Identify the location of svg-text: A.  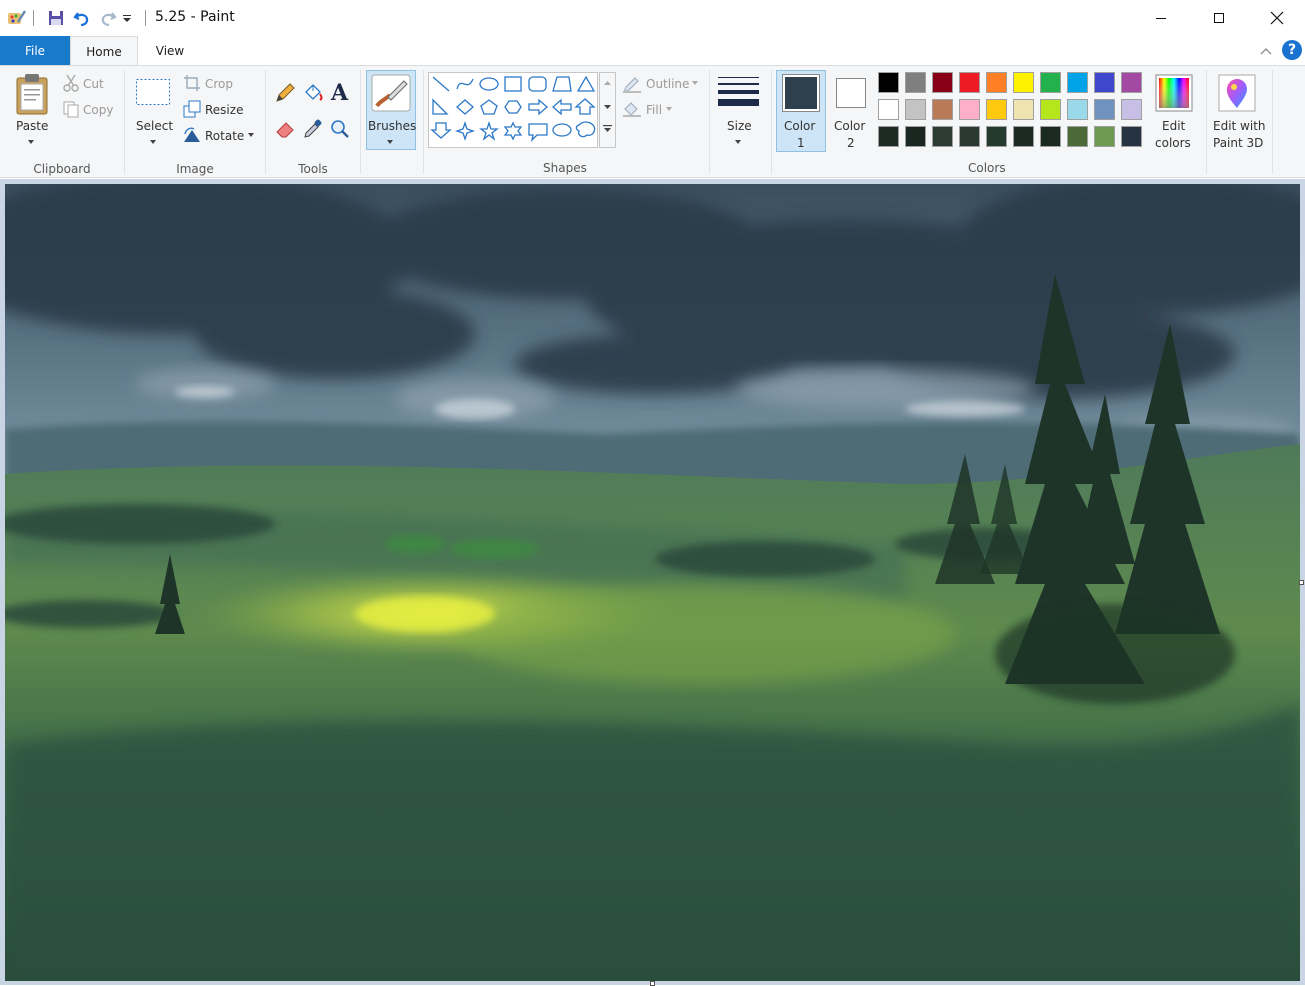
(339, 92).